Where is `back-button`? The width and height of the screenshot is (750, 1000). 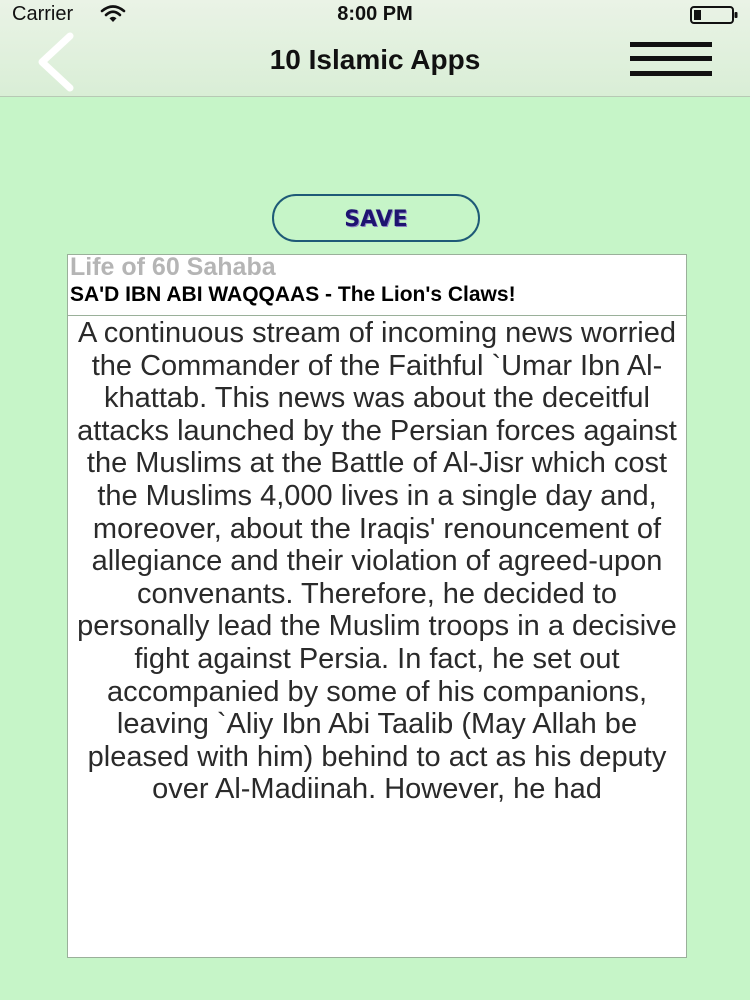 back-button is located at coordinates (57, 62).